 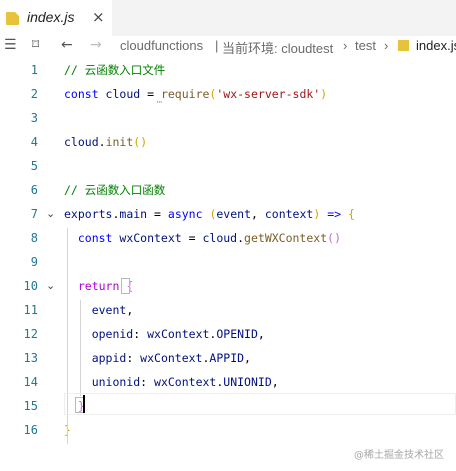 I want to click on code-token: ), so click(x=324, y=94).